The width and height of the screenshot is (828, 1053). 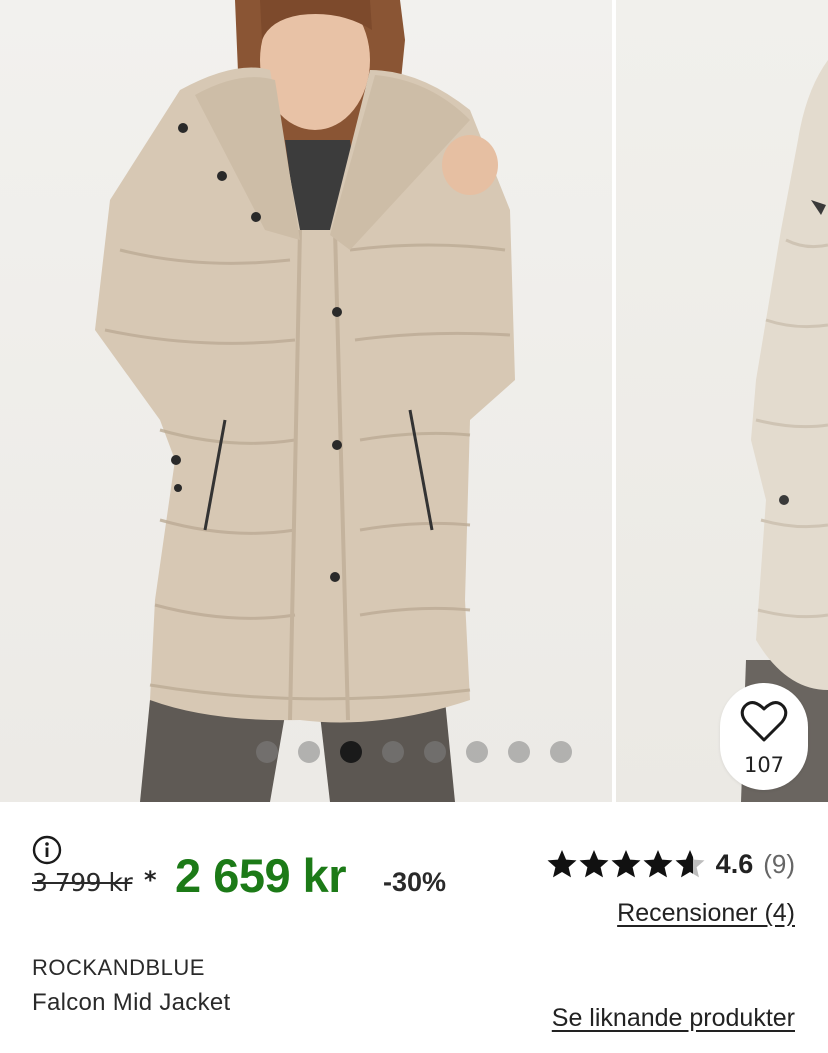 What do you see at coordinates (734, 863) in the screenshot?
I see `rating-value: 4.6` at bounding box center [734, 863].